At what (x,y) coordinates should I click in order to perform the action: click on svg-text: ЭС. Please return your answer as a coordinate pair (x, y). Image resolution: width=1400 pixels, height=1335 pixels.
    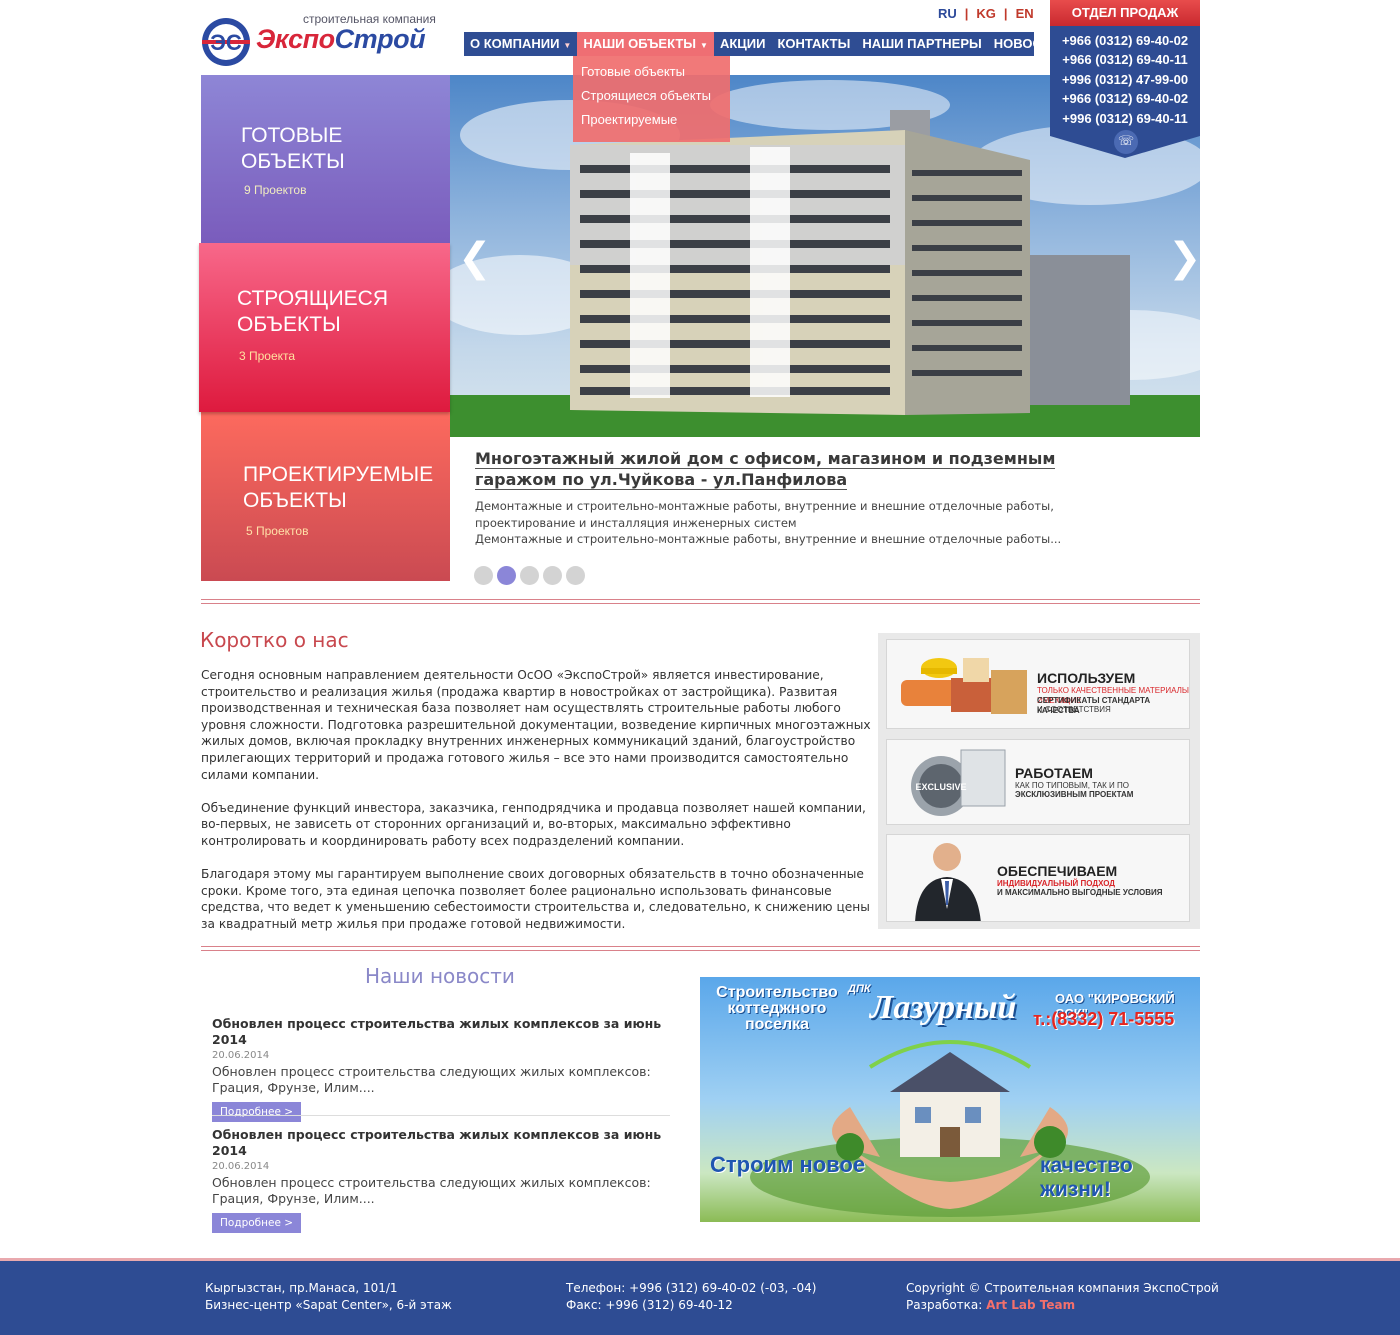
    Looking at the image, I should click on (226, 42).